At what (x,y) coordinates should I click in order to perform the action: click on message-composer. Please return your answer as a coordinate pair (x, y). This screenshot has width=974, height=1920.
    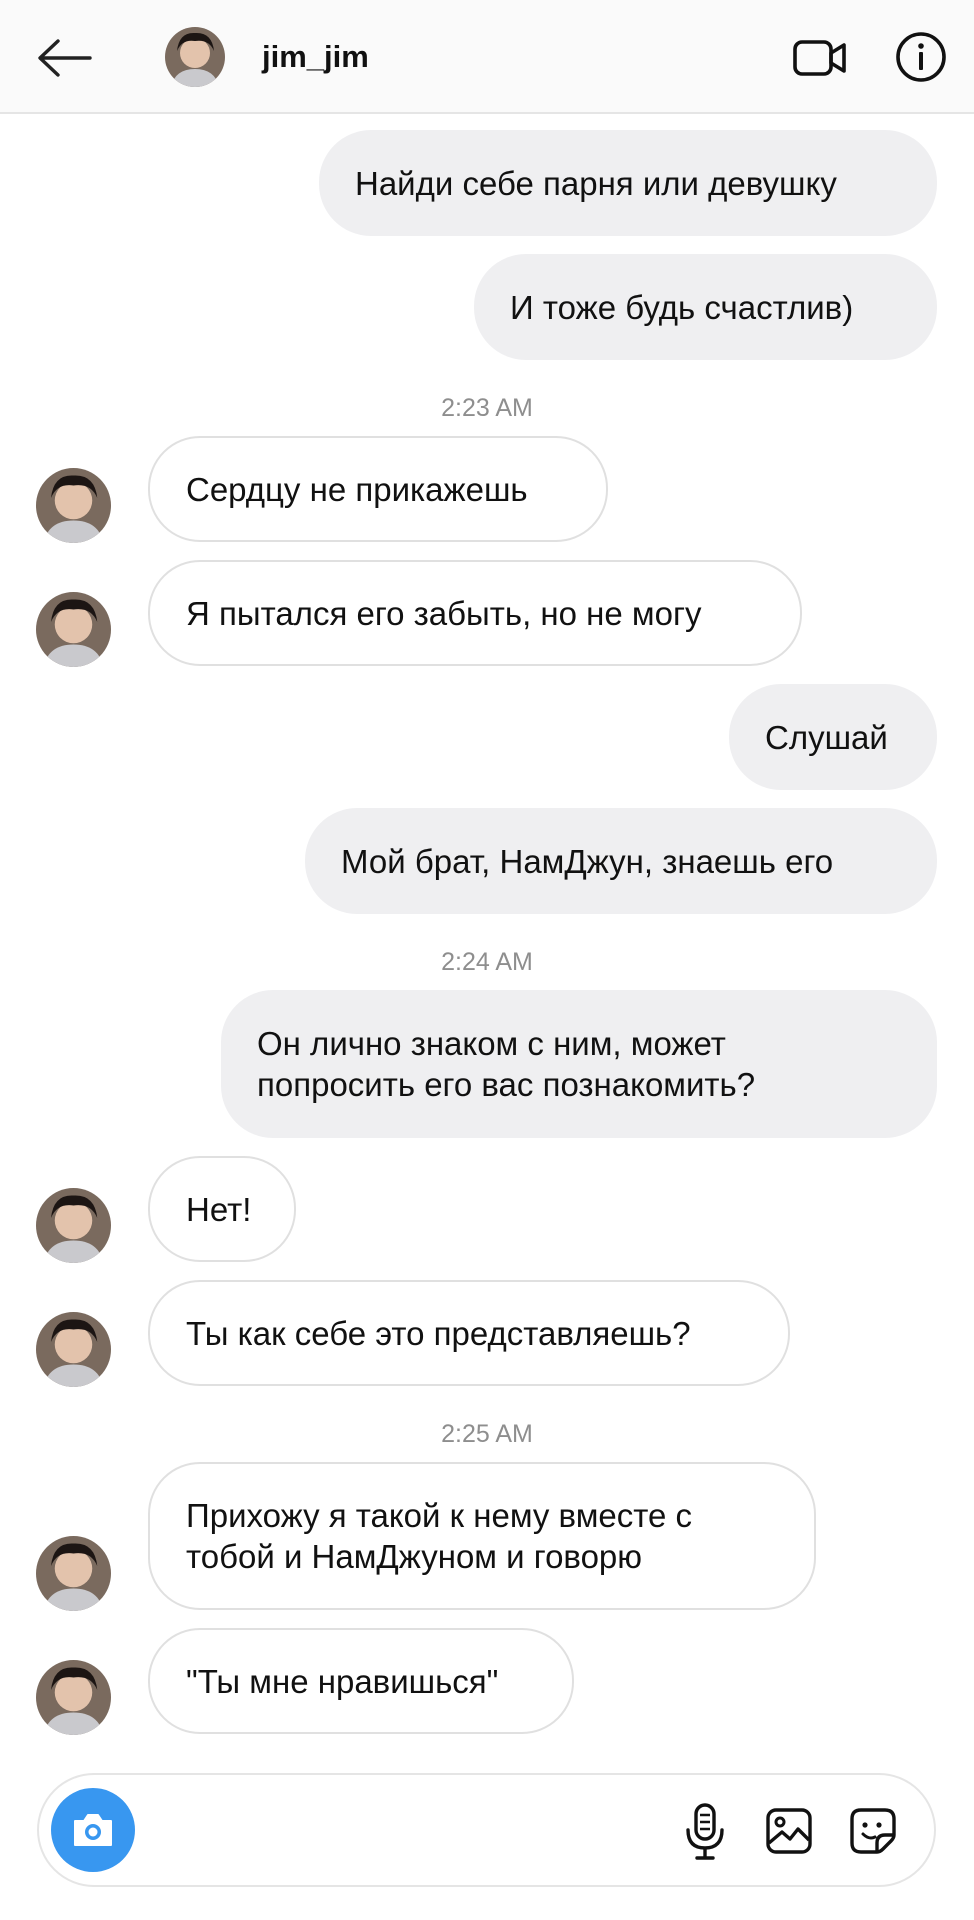
    Looking at the image, I should click on (486, 1830).